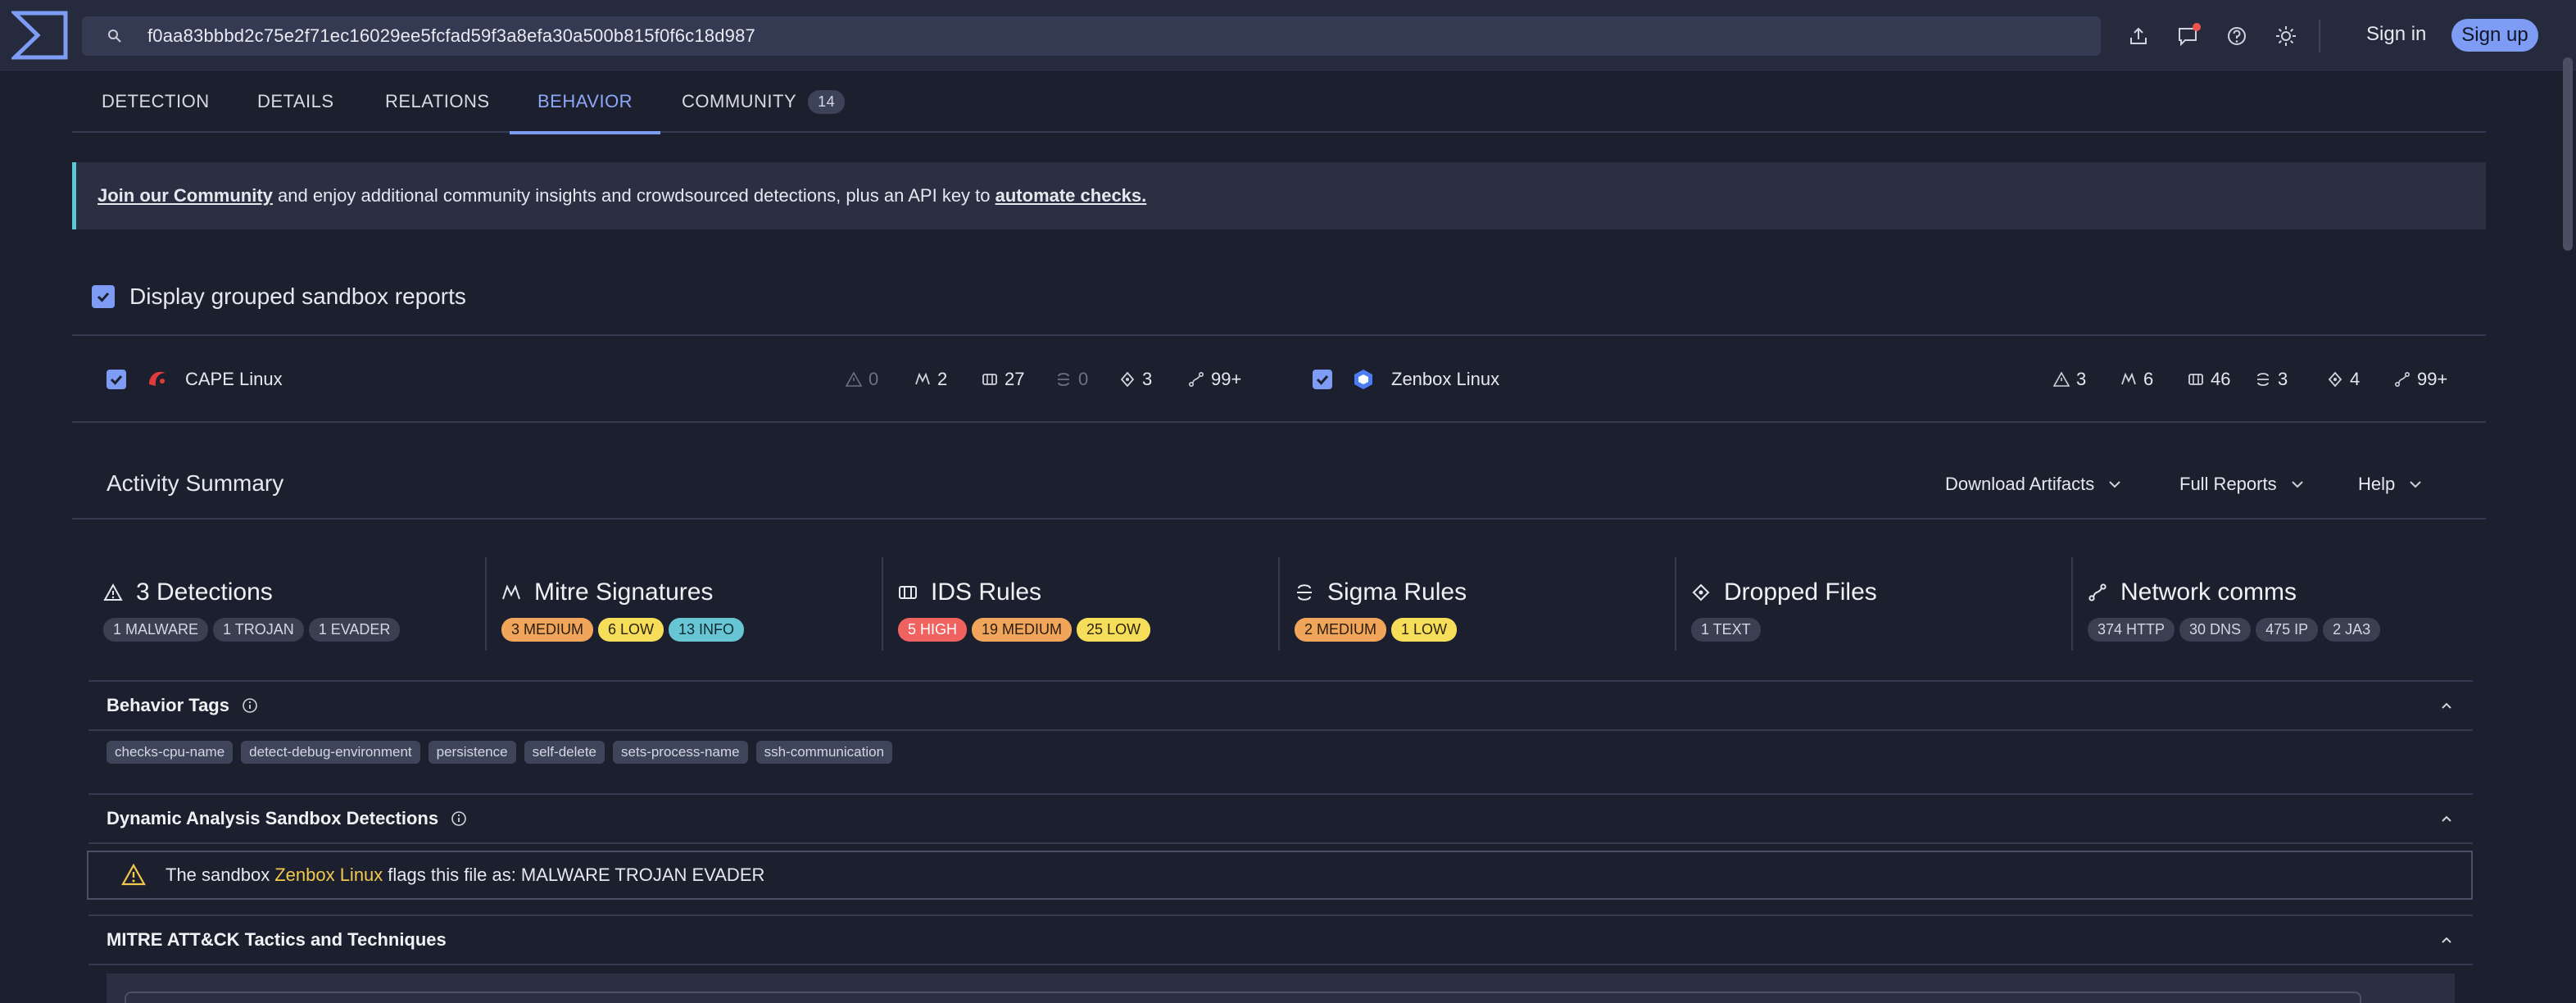 The image size is (2576, 1003). I want to click on sigma-rules-title: Sigma Rules, so click(1397, 592).